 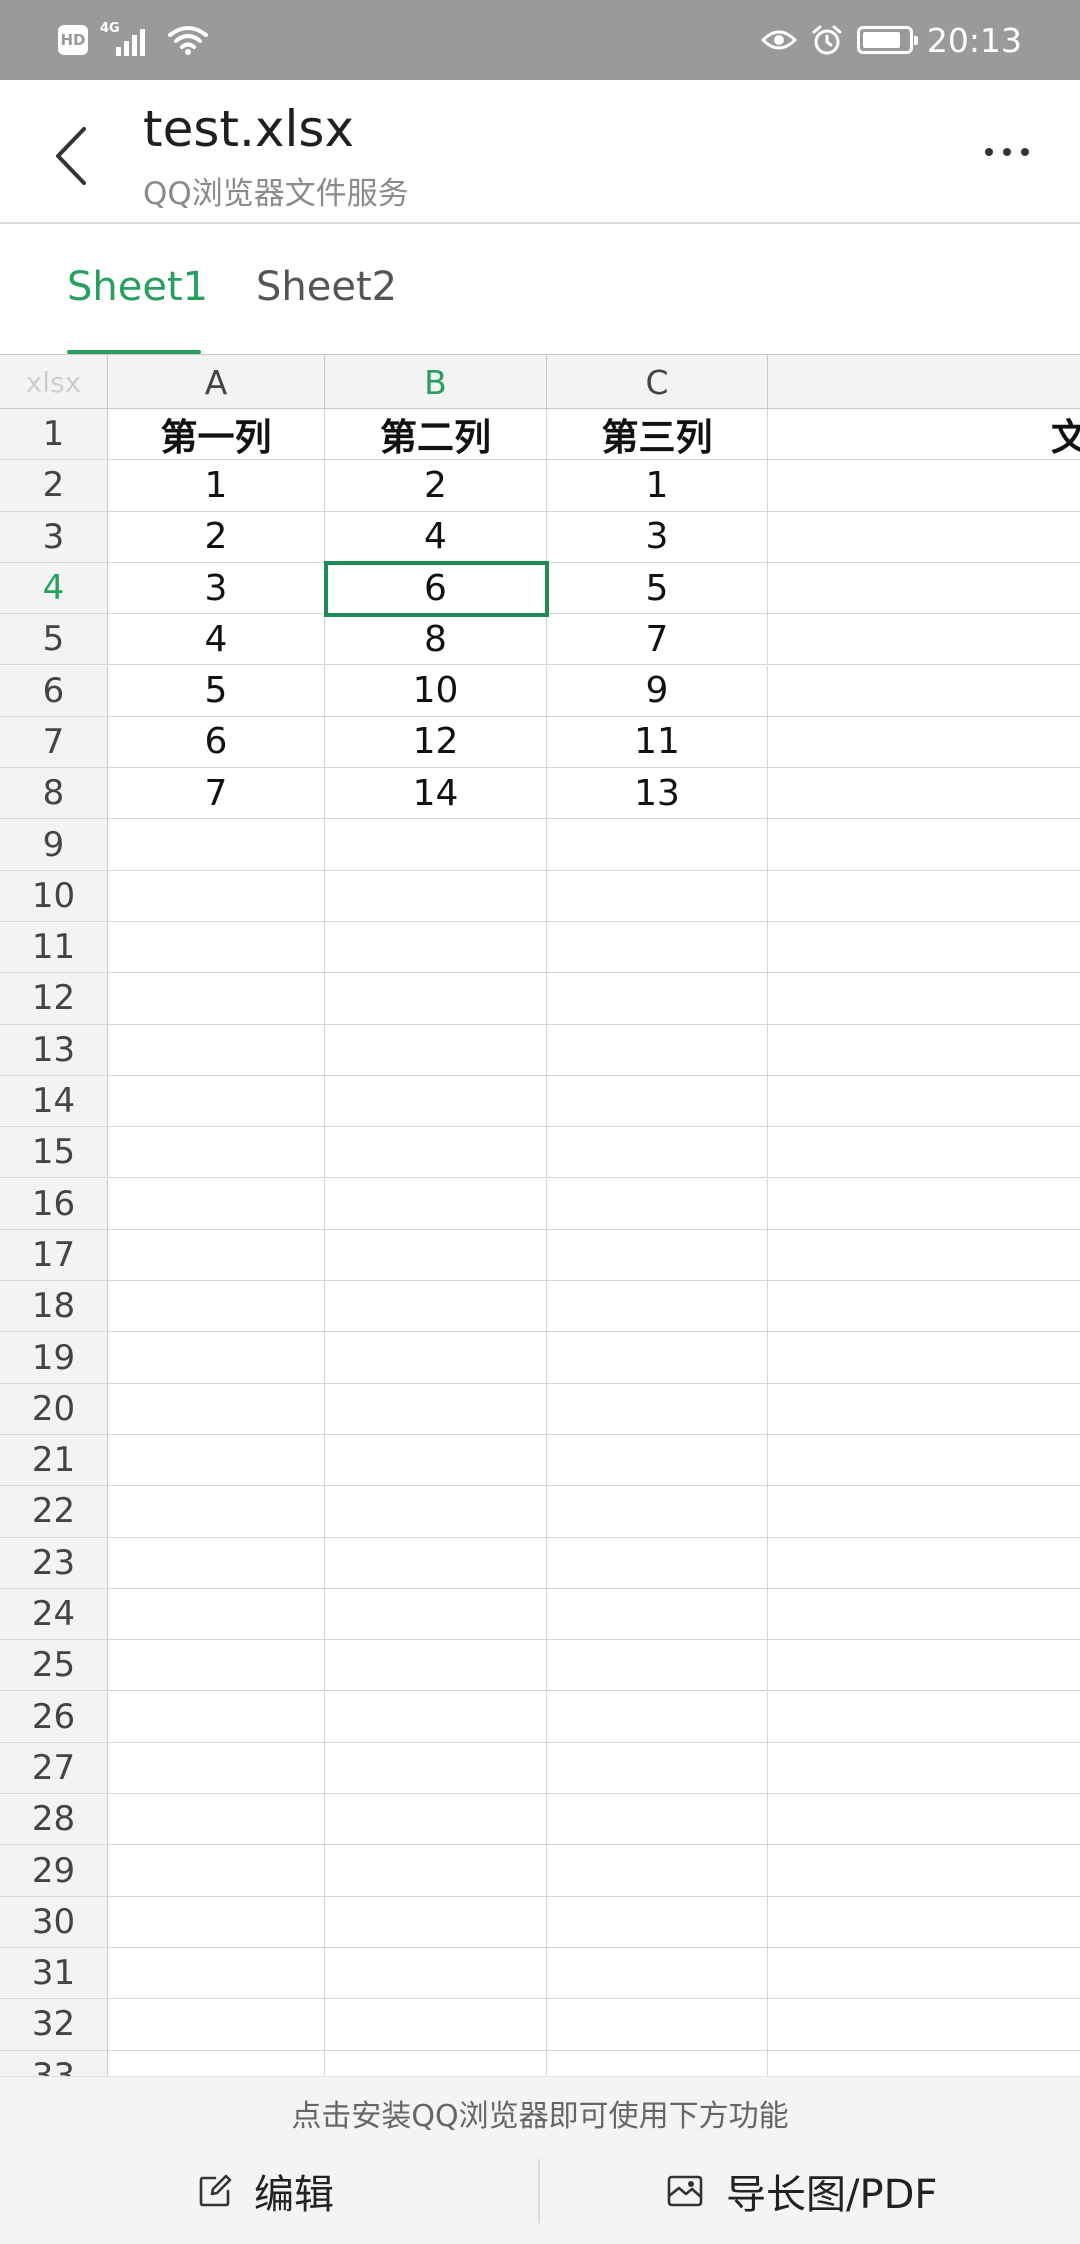 I want to click on cell-c17, so click(x=657, y=1255).